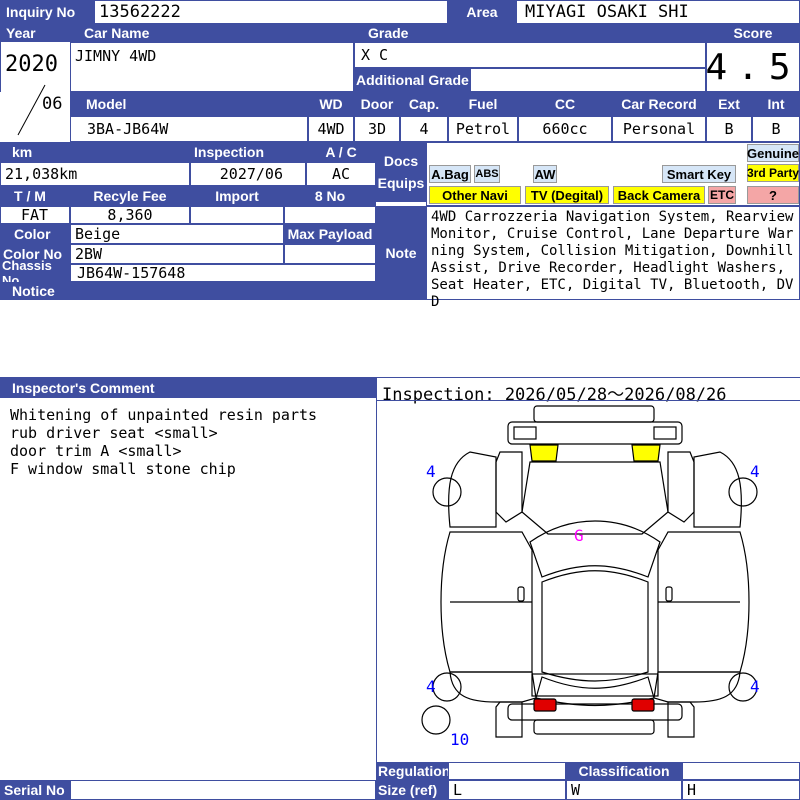  What do you see at coordinates (659, 104) in the screenshot?
I see `car-record-label: Car Record` at bounding box center [659, 104].